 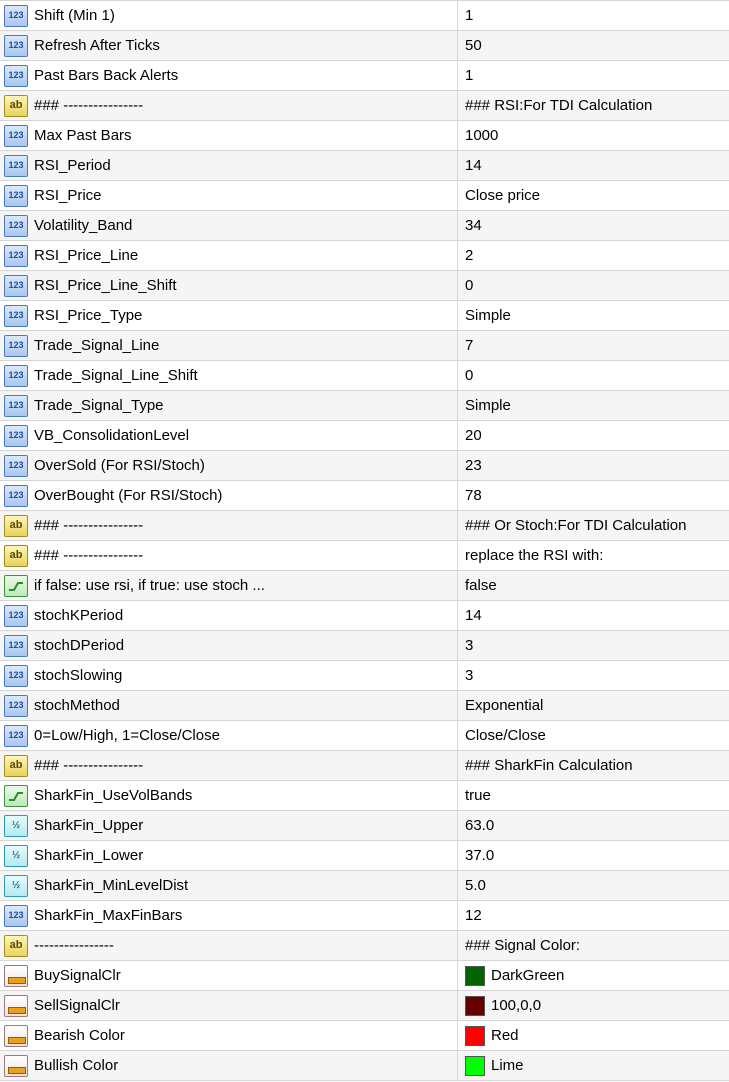 I want to click on parameter-value: 12, so click(x=473, y=915).